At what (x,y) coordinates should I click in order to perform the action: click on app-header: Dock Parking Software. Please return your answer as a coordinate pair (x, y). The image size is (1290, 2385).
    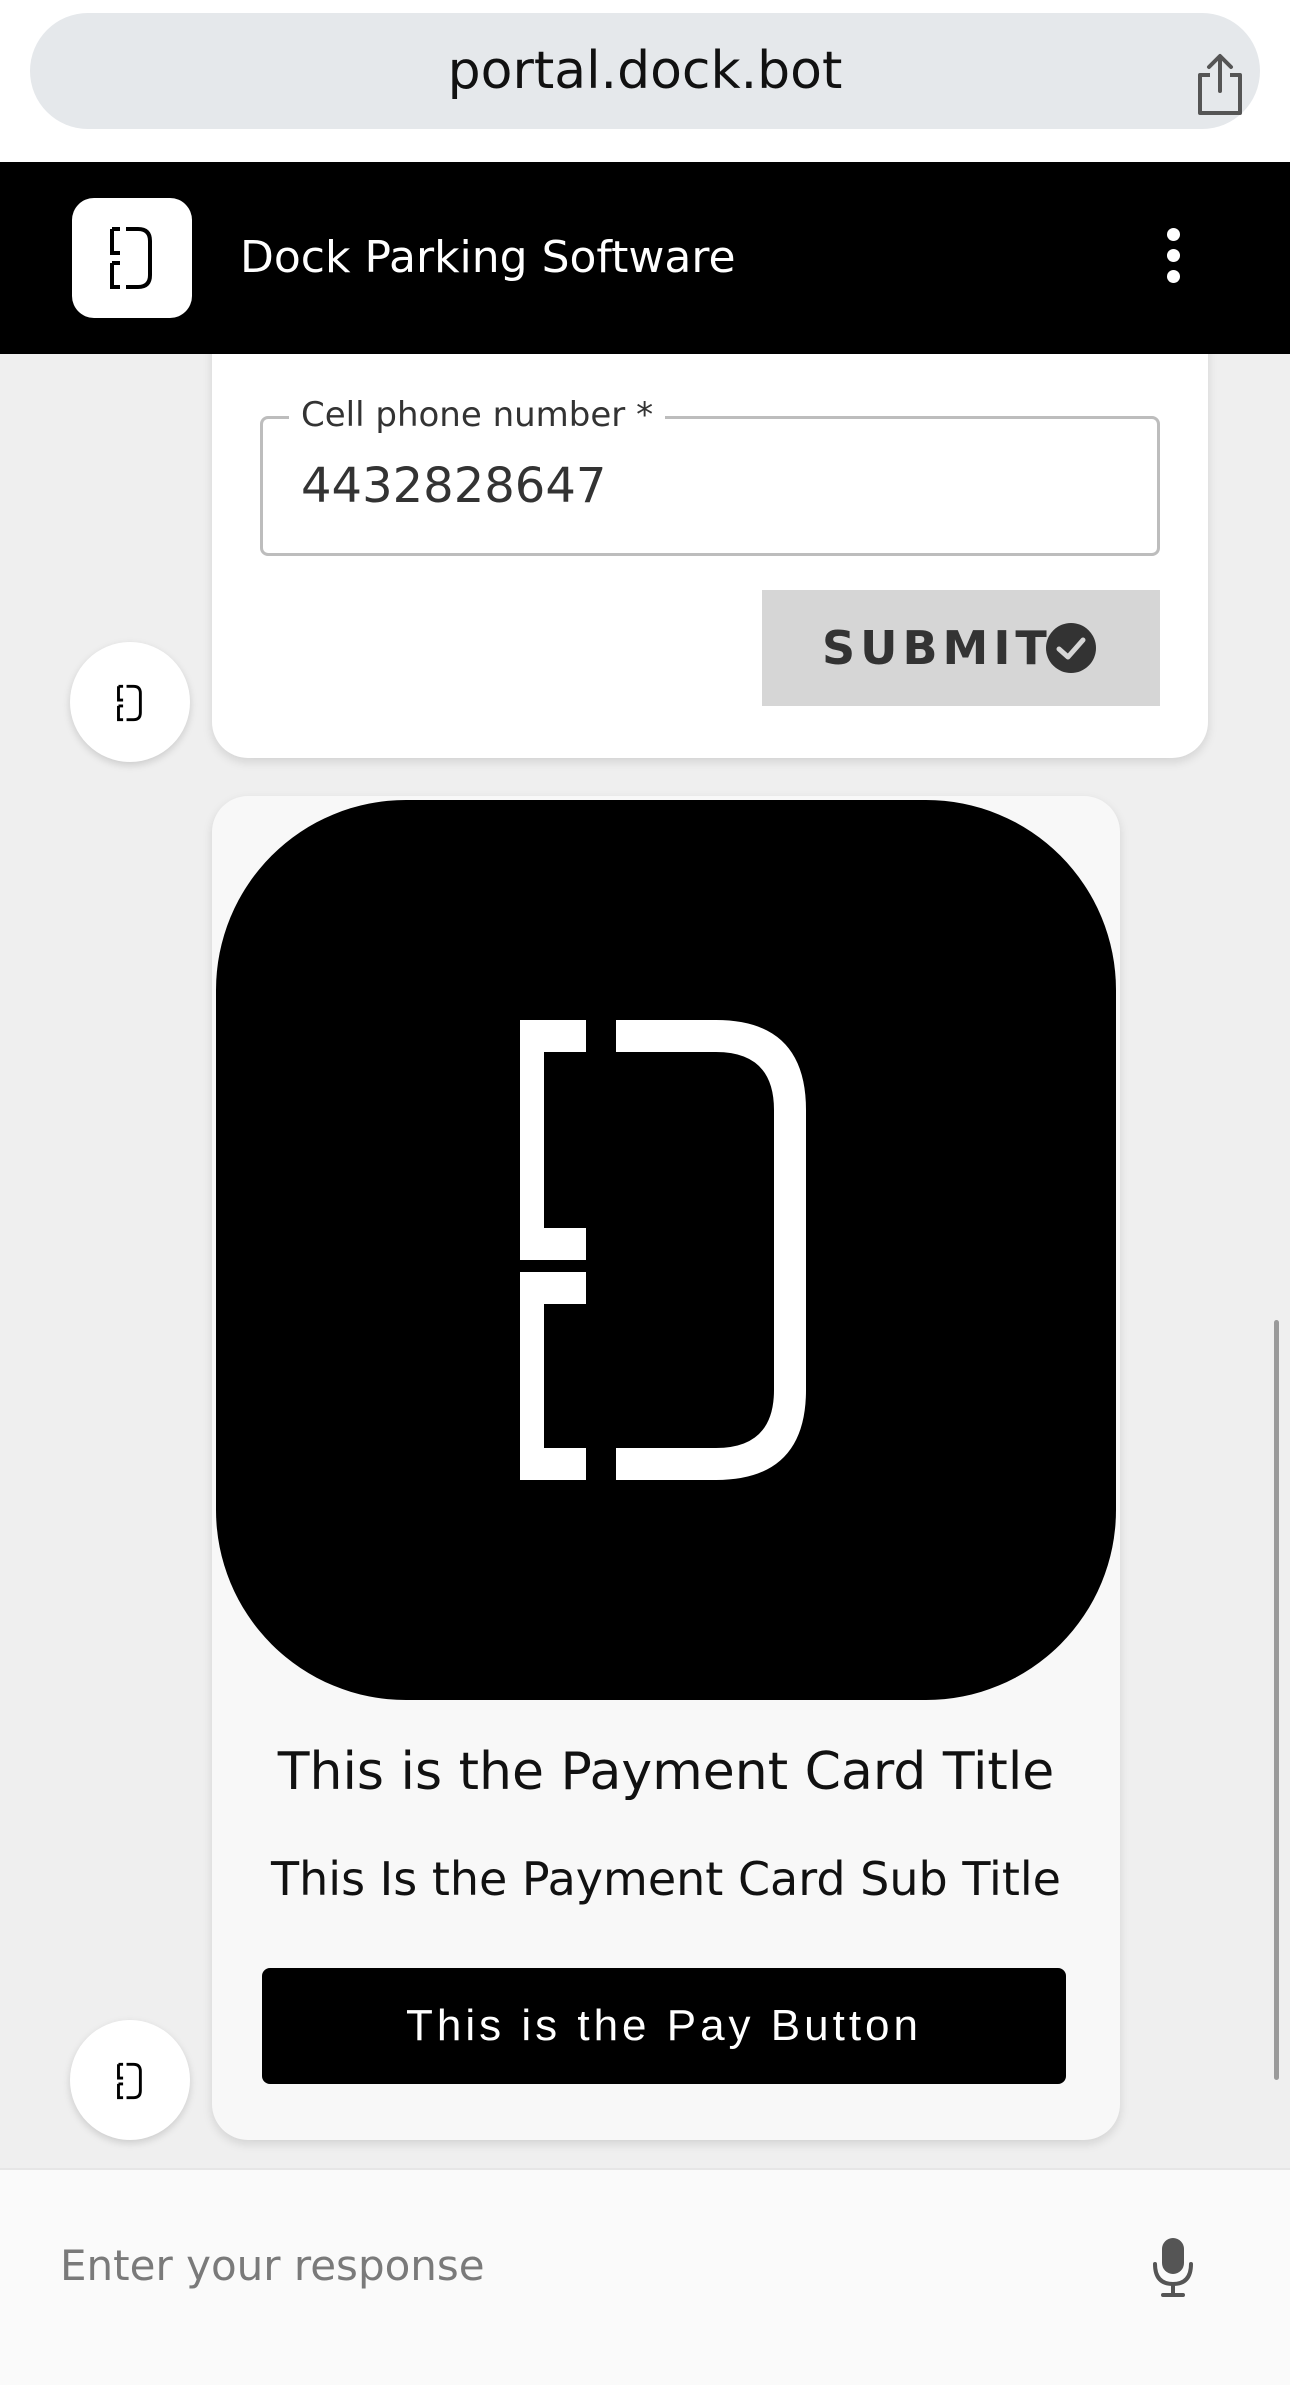
    Looking at the image, I should click on (645, 258).